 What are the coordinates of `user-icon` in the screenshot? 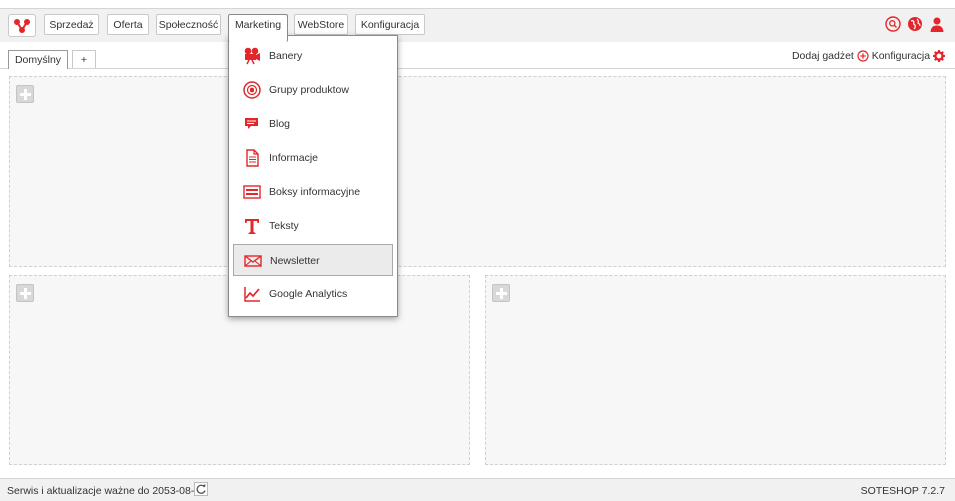 It's located at (937, 24).